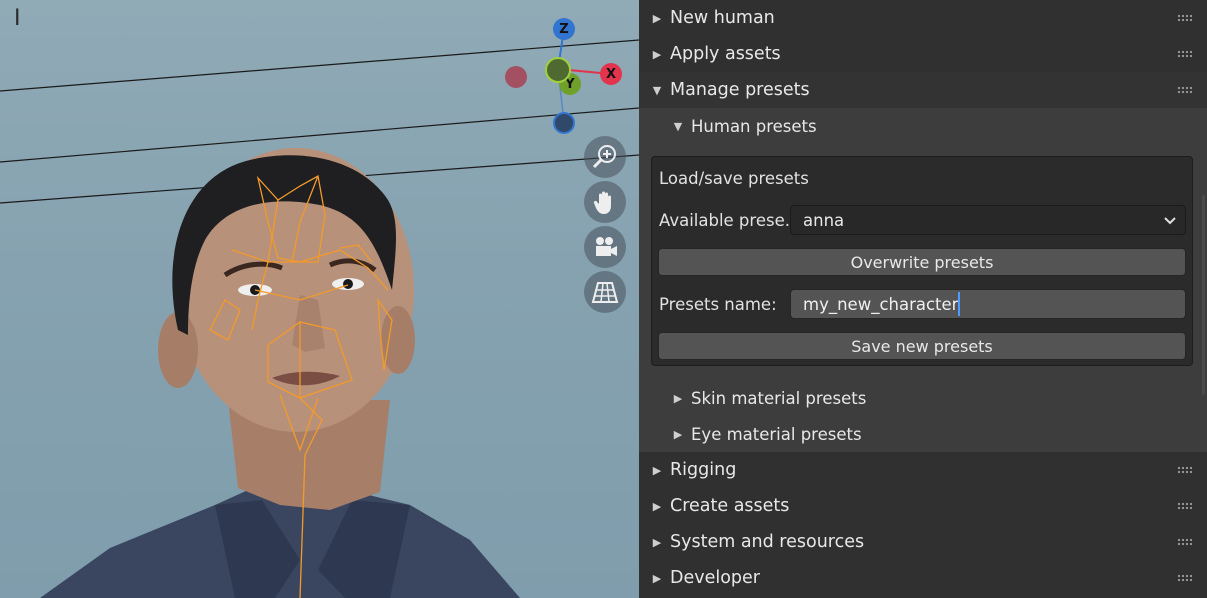 The width and height of the screenshot is (1207, 598). I want to click on zoom-button, so click(605, 157).